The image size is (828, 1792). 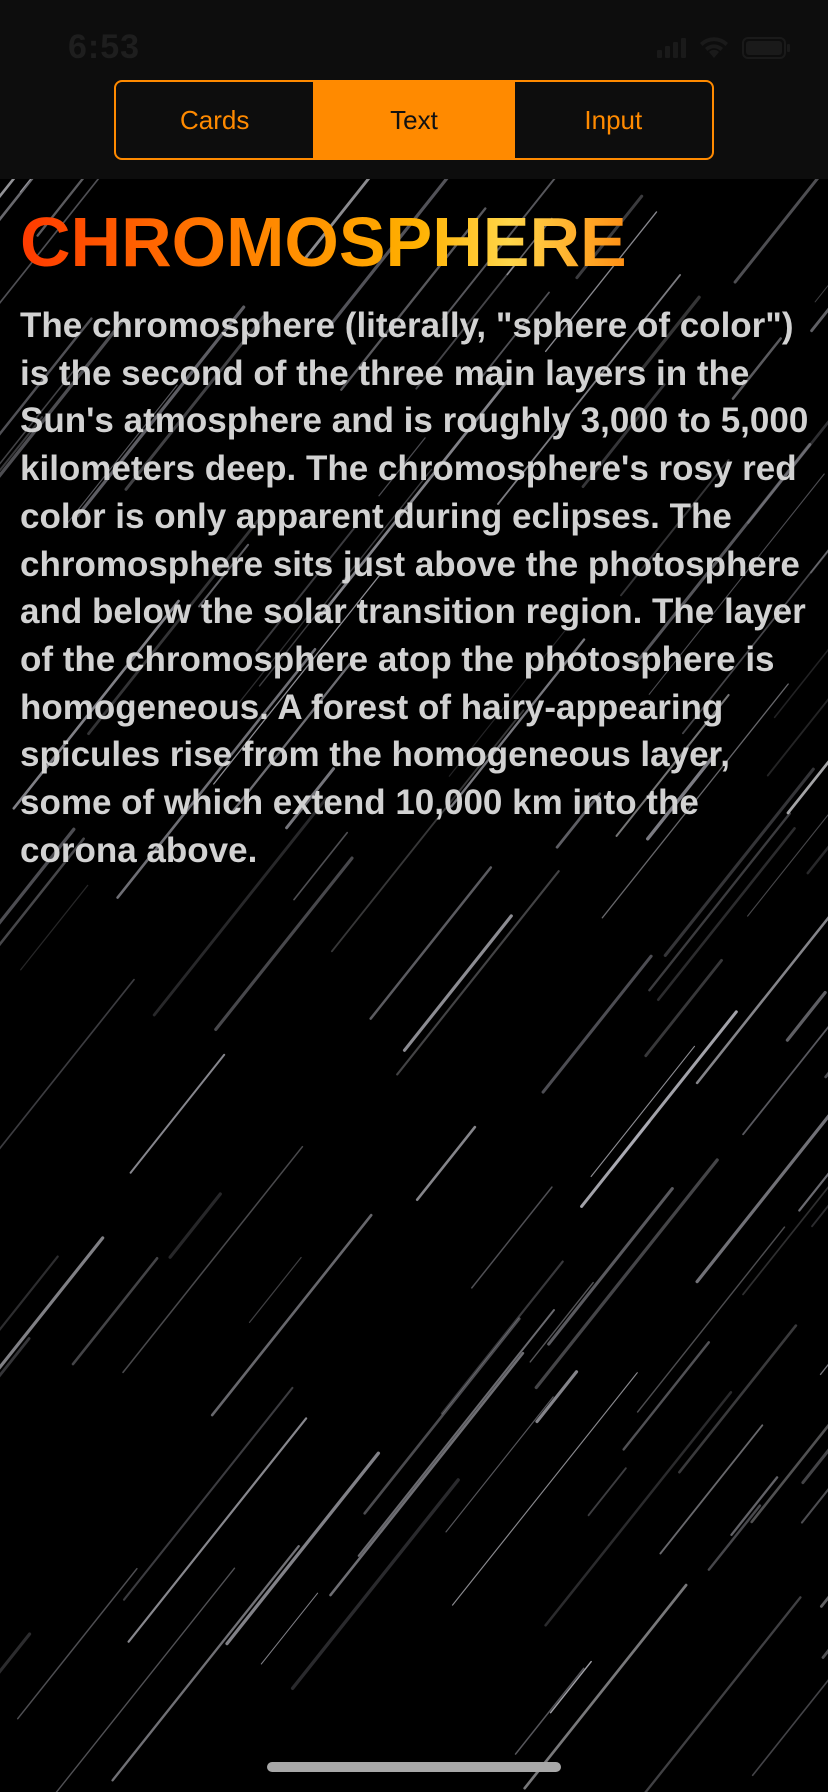 I want to click on cellular-signal-icon, so click(x=671, y=48).